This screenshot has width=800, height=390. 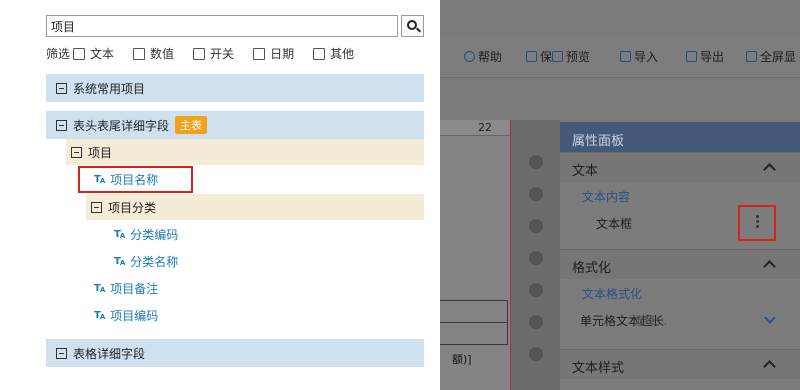 I want to click on filter-bar: 筛选 文本 数值 开关 日期 其他, so click(x=209, y=53).